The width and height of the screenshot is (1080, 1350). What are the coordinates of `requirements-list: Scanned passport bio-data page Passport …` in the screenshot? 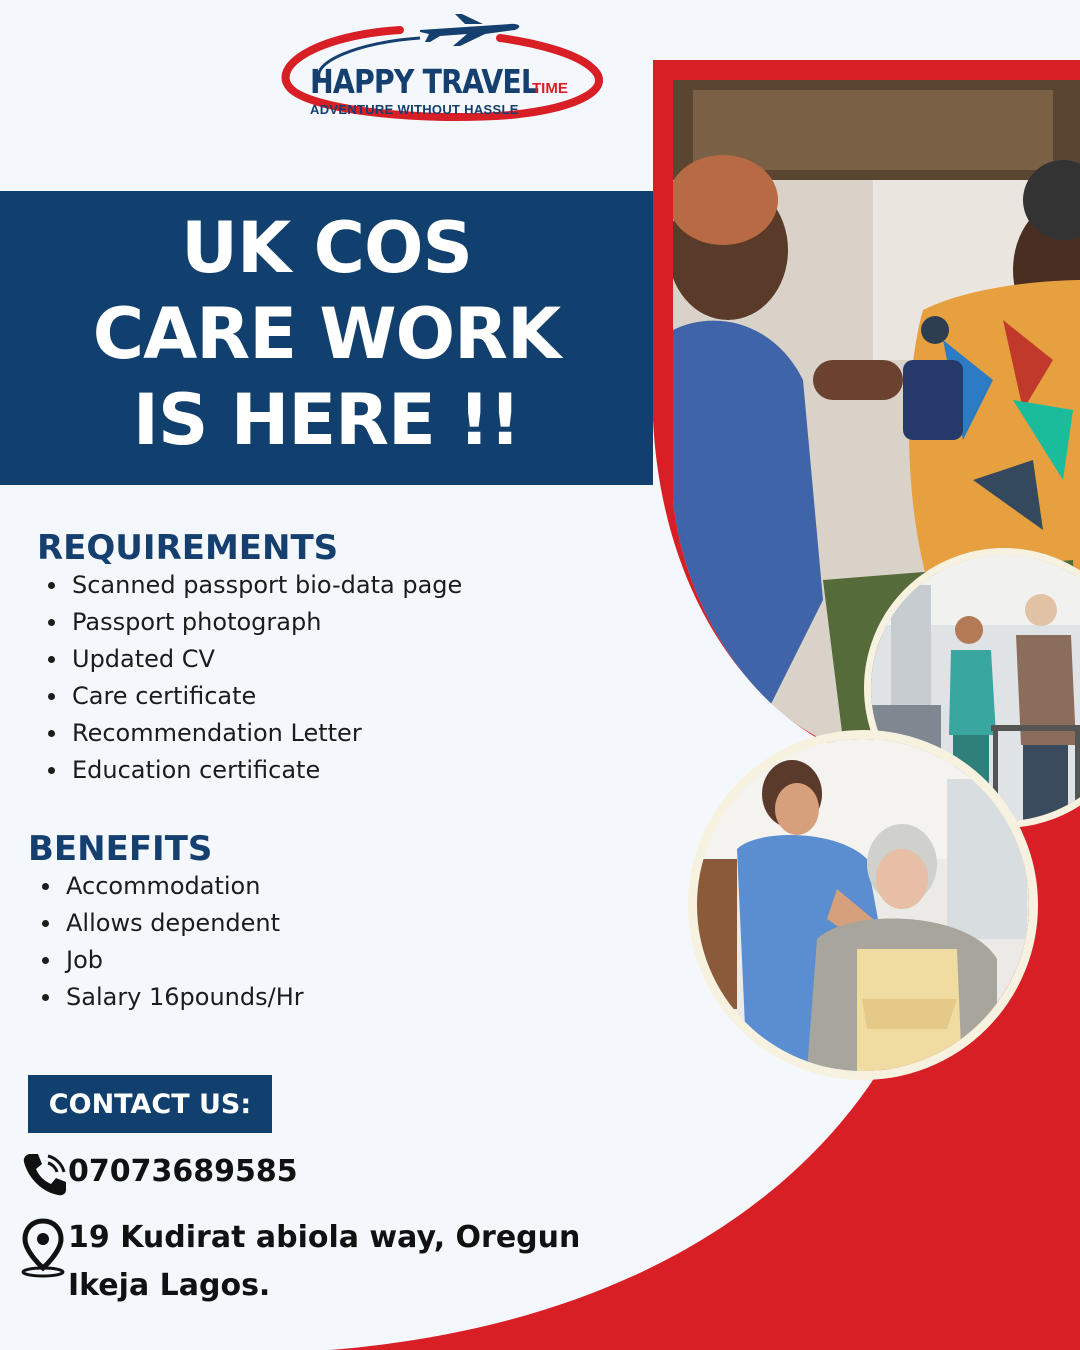 It's located at (249, 678).